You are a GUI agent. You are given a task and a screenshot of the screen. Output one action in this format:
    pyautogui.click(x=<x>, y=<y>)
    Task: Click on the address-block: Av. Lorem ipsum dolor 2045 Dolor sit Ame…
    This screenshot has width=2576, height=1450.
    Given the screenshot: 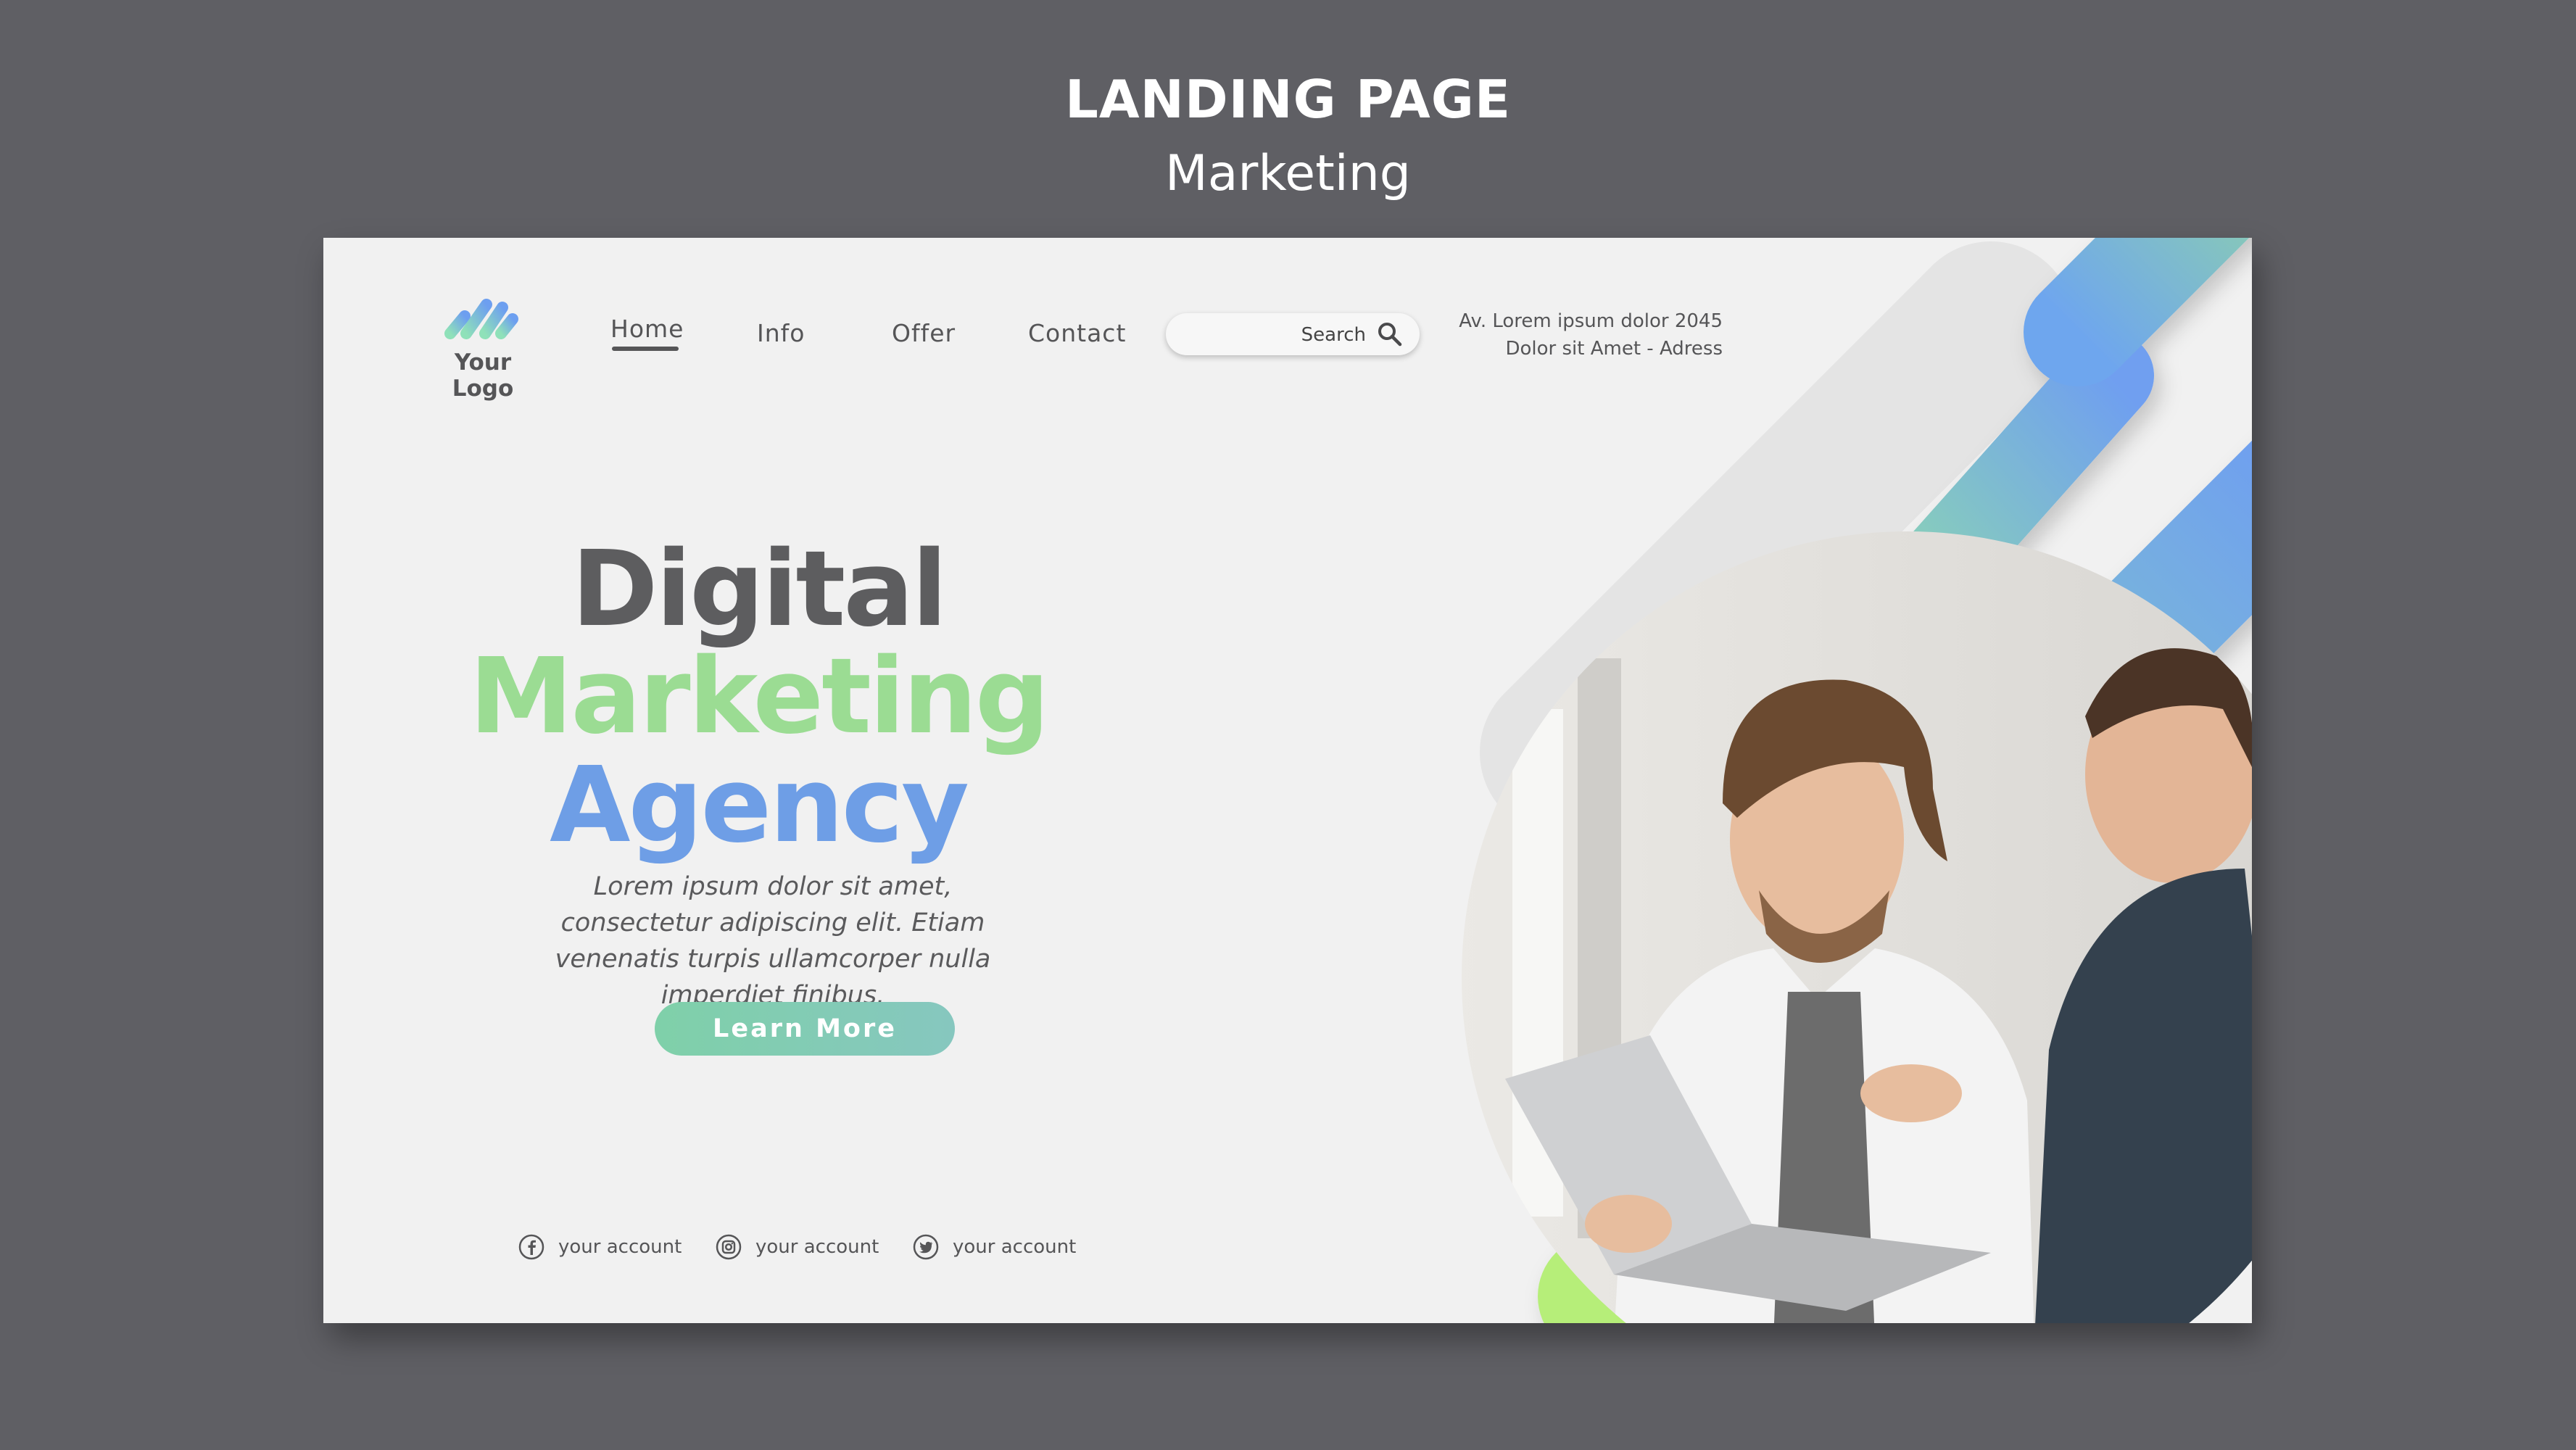 What is the action you would take?
    pyautogui.click(x=1567, y=334)
    